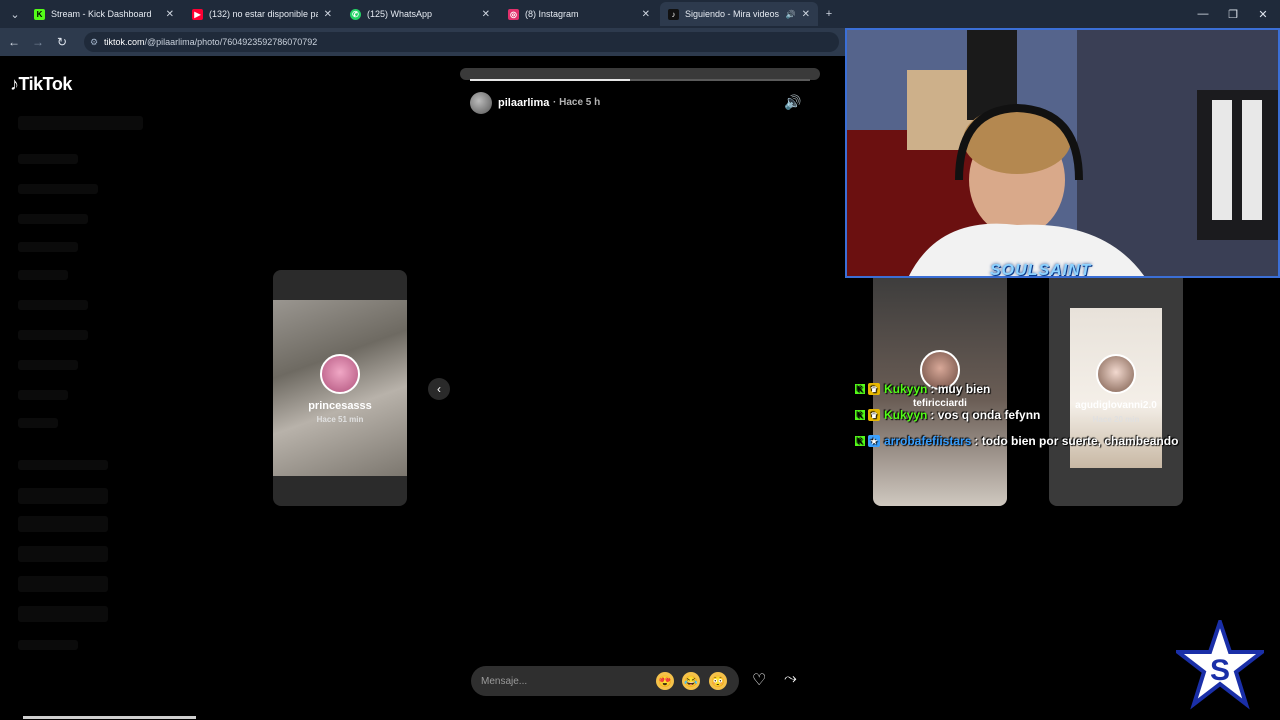 This screenshot has height=720, width=1280. What do you see at coordinates (673, 14) in the screenshot?
I see `tiktok-icon: ♪` at bounding box center [673, 14].